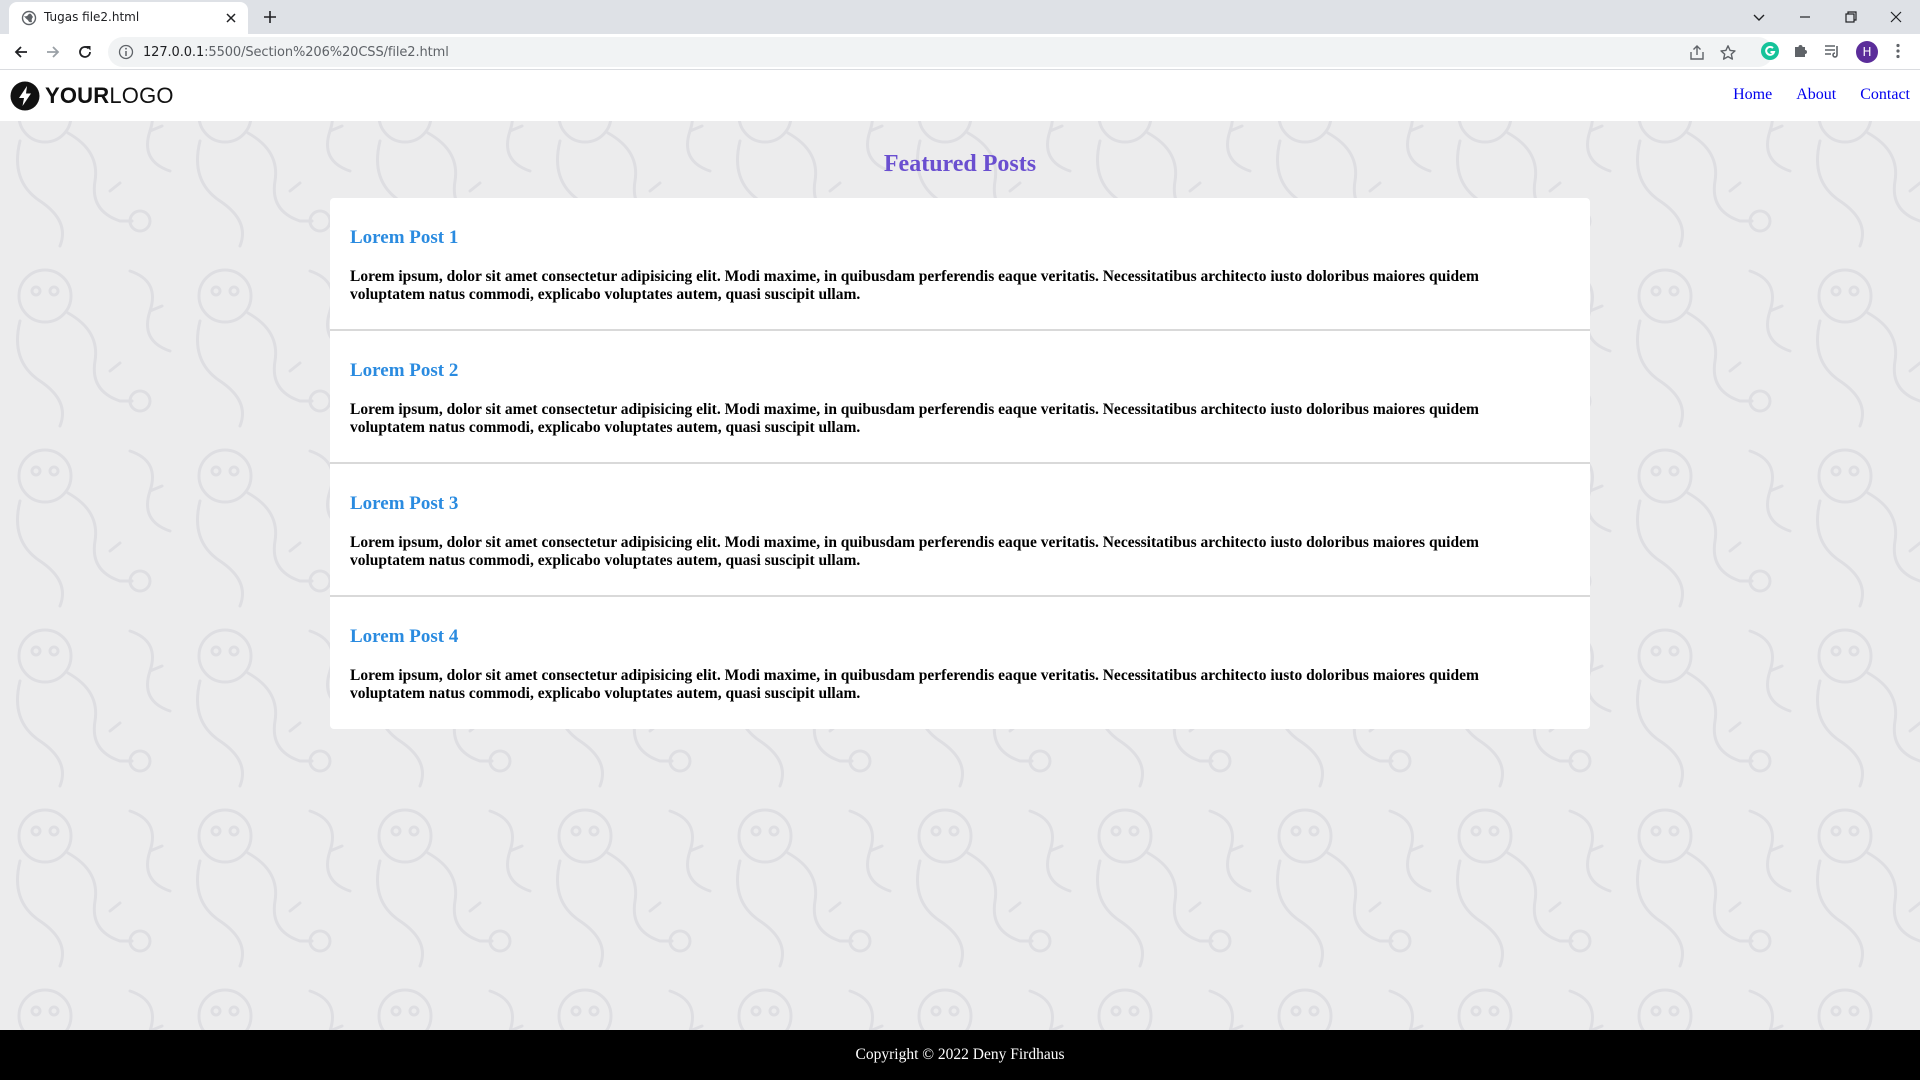 This screenshot has width=1920, height=1080. Describe the element at coordinates (960, 371) in the screenshot. I see `post-title: Lorem Post 2` at that location.